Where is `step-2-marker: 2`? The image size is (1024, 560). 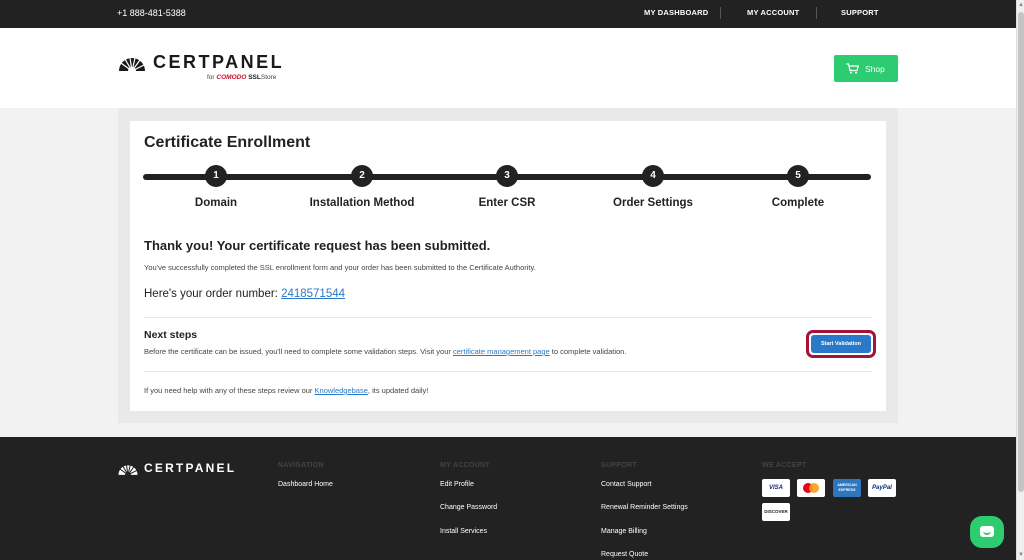
step-2-marker: 2 is located at coordinates (362, 176).